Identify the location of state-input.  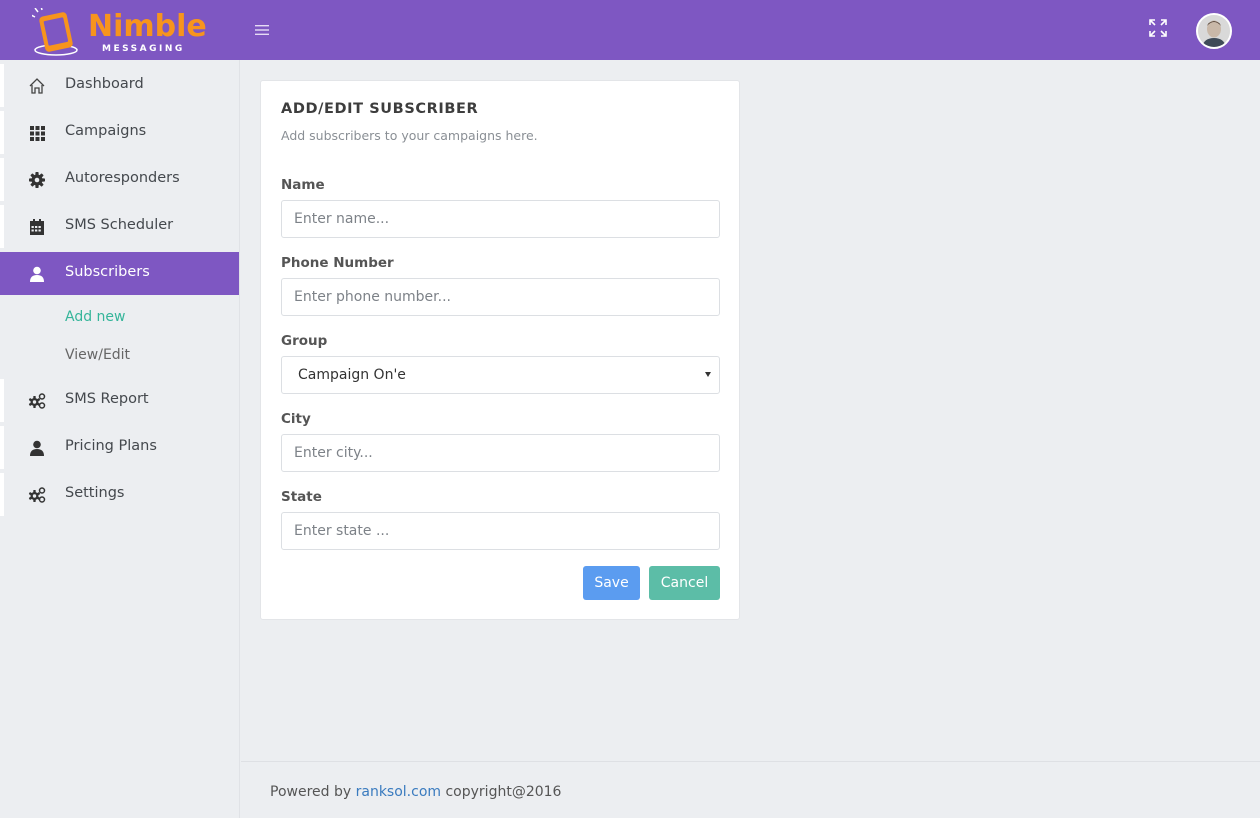
(500, 531).